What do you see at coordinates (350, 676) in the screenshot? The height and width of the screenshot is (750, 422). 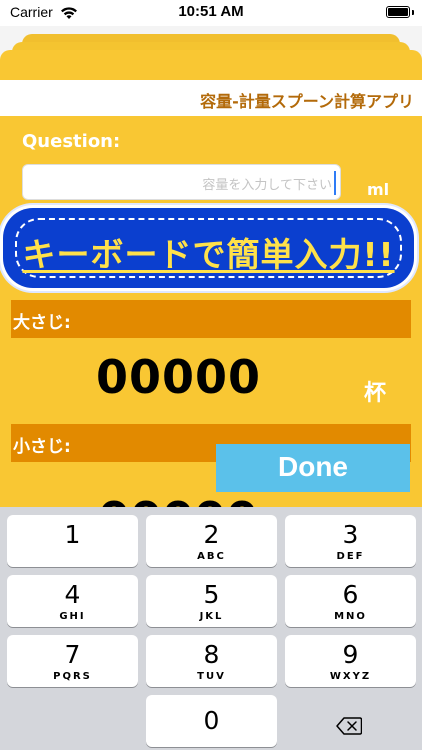 I see `key-letters: WXYZ` at bounding box center [350, 676].